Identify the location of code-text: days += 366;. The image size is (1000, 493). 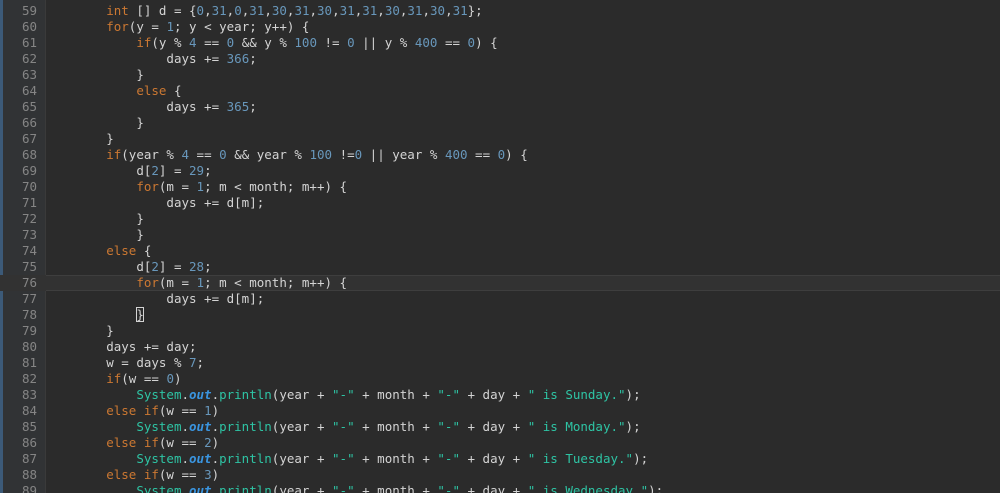
(151, 59).